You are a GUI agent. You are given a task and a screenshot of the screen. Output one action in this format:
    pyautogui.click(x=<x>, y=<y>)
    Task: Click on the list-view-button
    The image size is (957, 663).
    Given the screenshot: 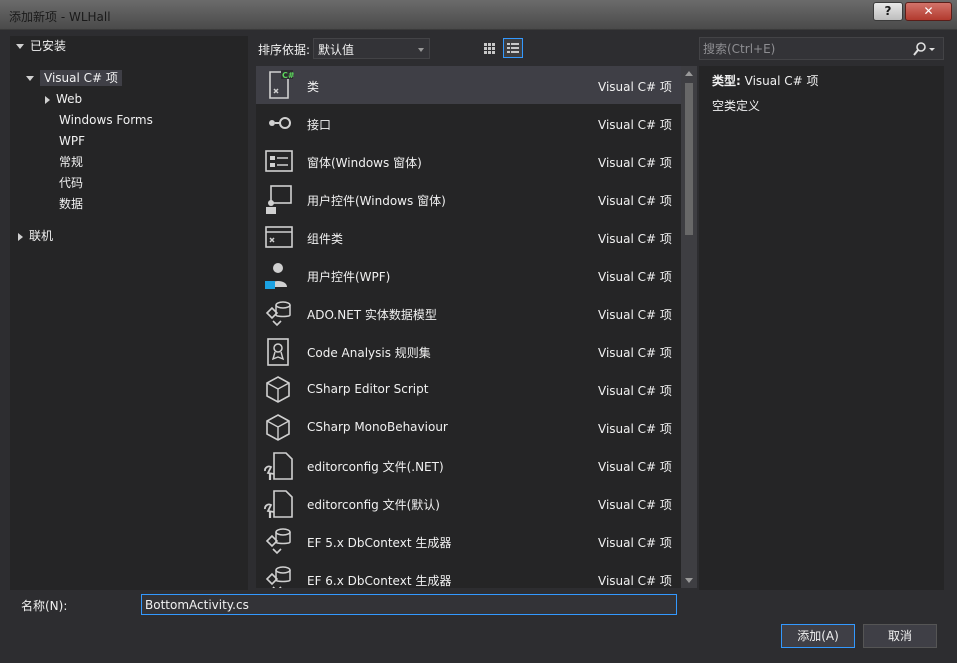 What is the action you would take?
    pyautogui.click(x=513, y=48)
    